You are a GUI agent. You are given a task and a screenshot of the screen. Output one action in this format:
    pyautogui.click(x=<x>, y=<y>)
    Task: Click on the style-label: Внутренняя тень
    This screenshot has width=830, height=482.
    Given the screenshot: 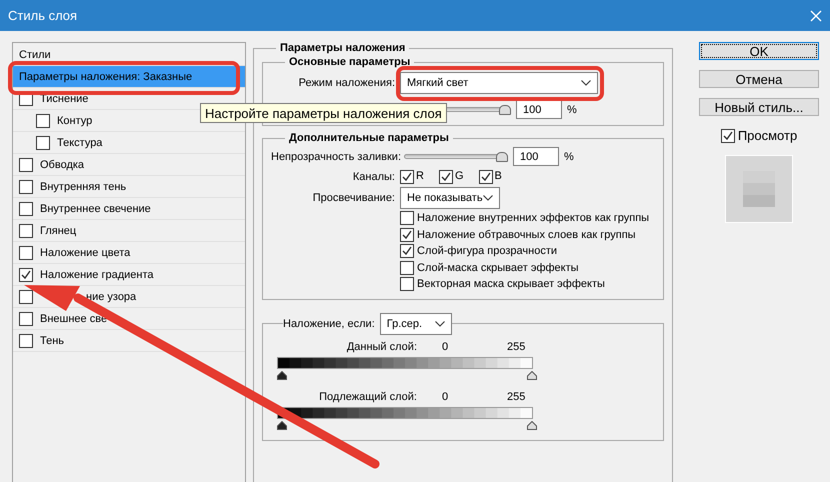 What is the action you would take?
    pyautogui.click(x=83, y=186)
    